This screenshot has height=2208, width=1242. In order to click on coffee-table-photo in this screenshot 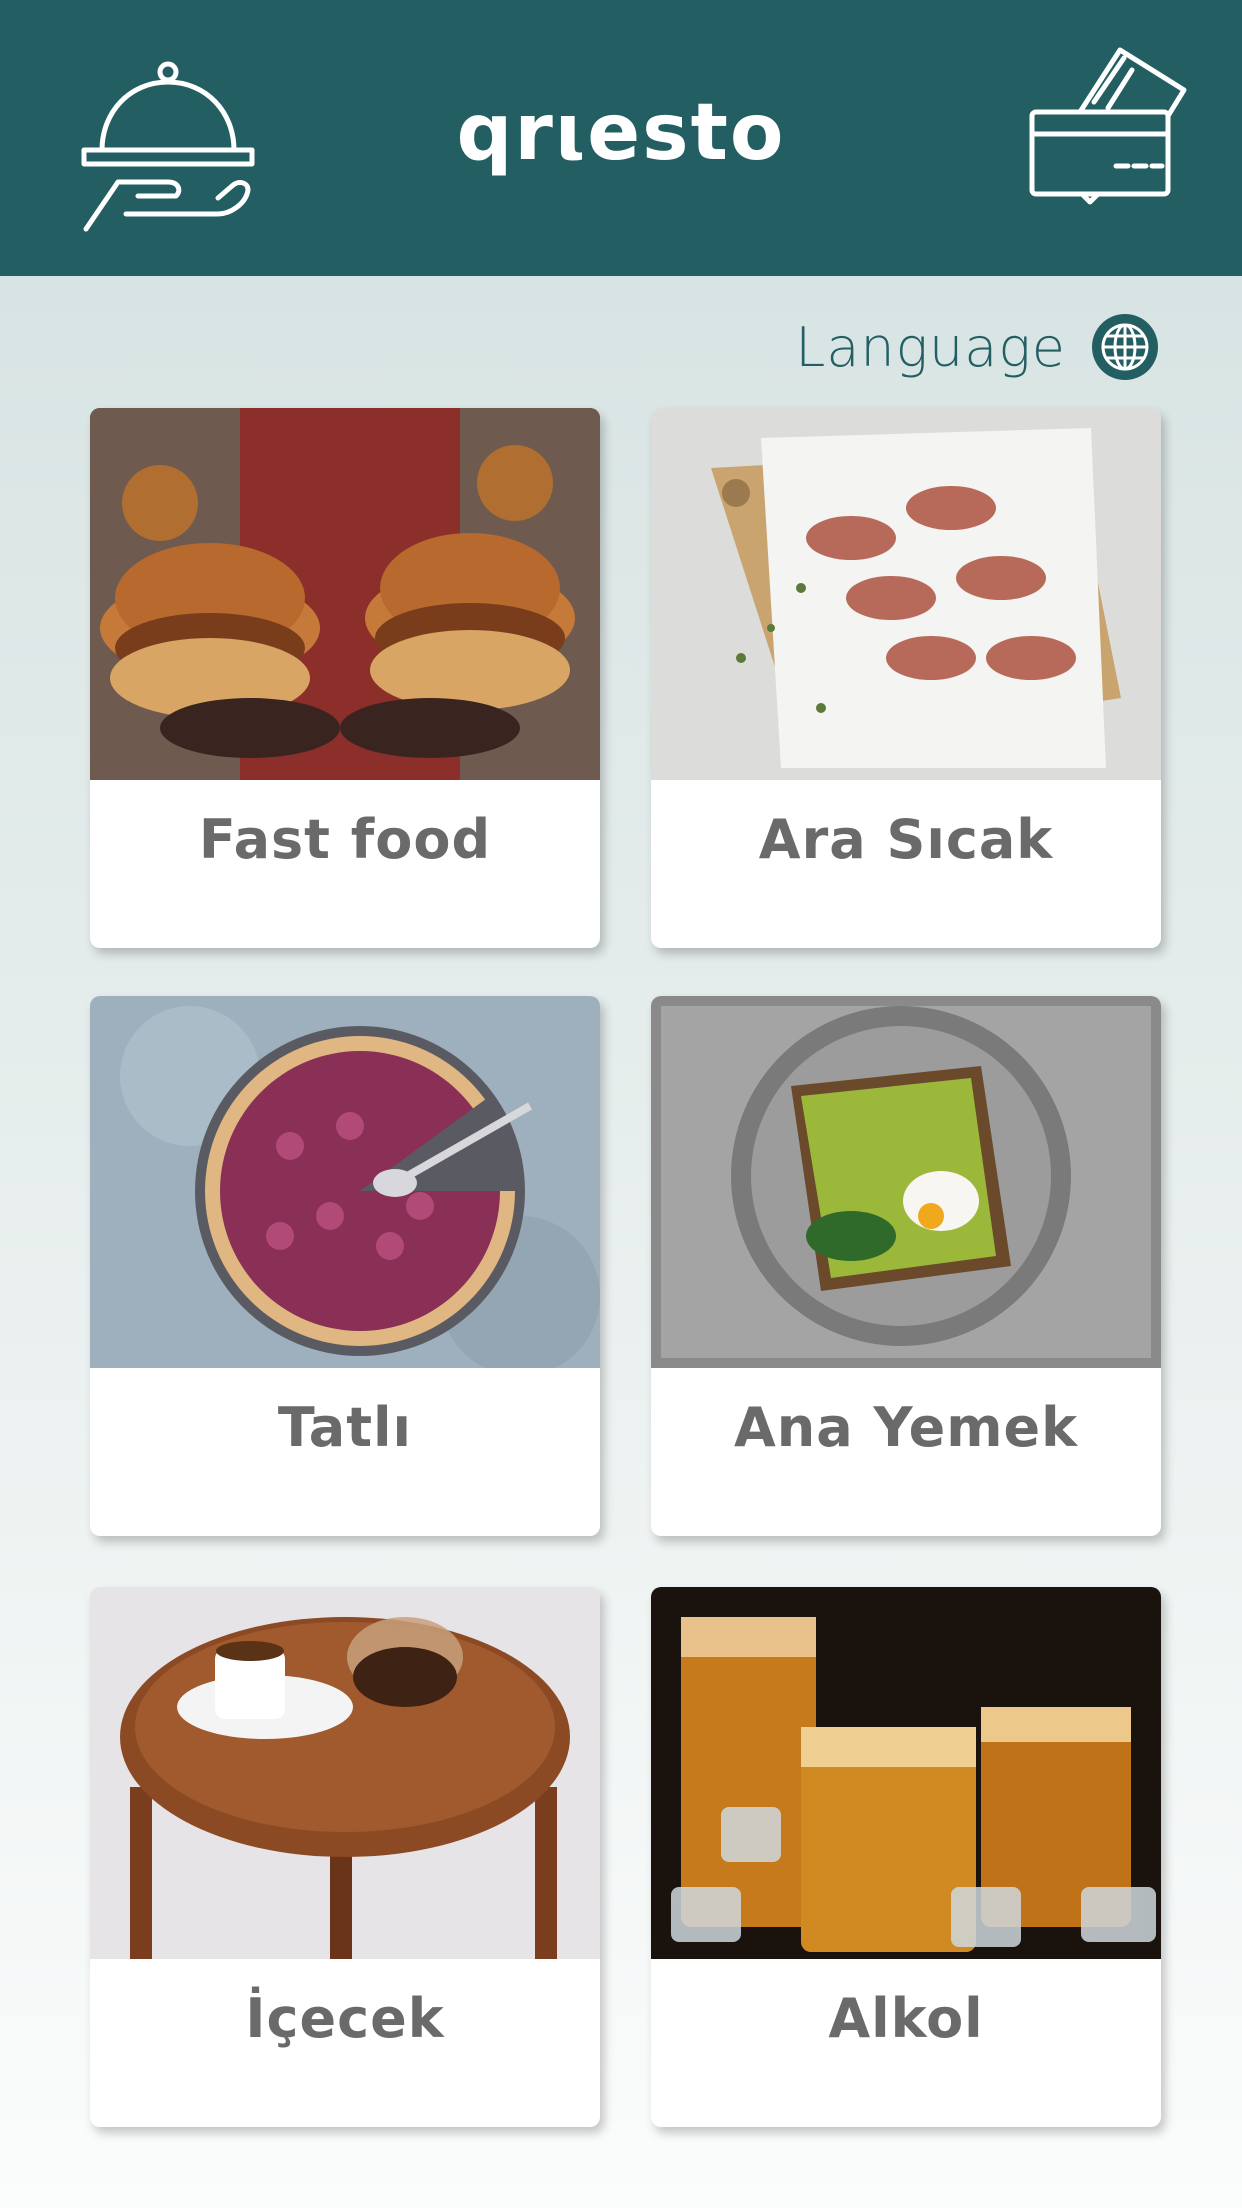, I will do `click(345, 1773)`.